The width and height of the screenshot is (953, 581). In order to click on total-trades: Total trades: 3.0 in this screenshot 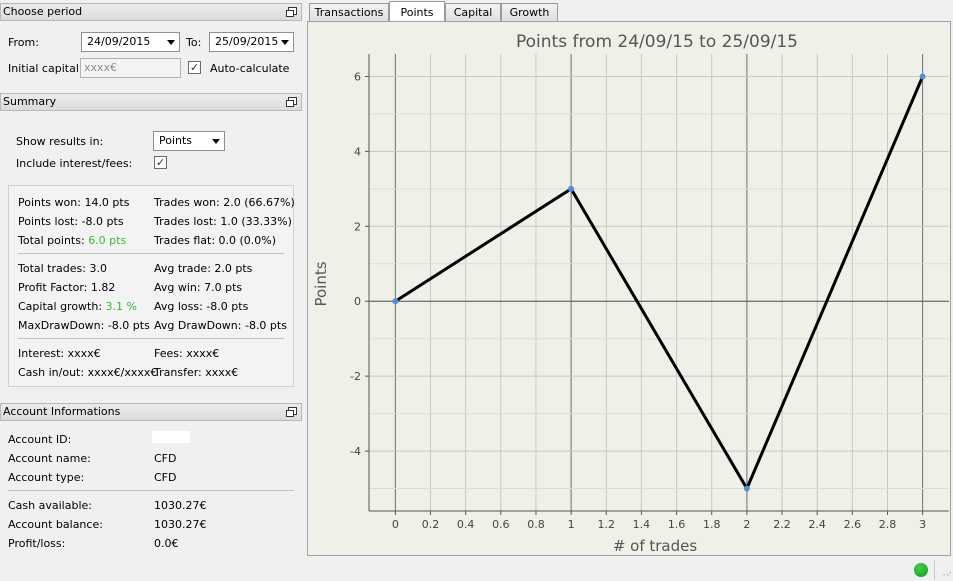, I will do `click(62, 268)`.